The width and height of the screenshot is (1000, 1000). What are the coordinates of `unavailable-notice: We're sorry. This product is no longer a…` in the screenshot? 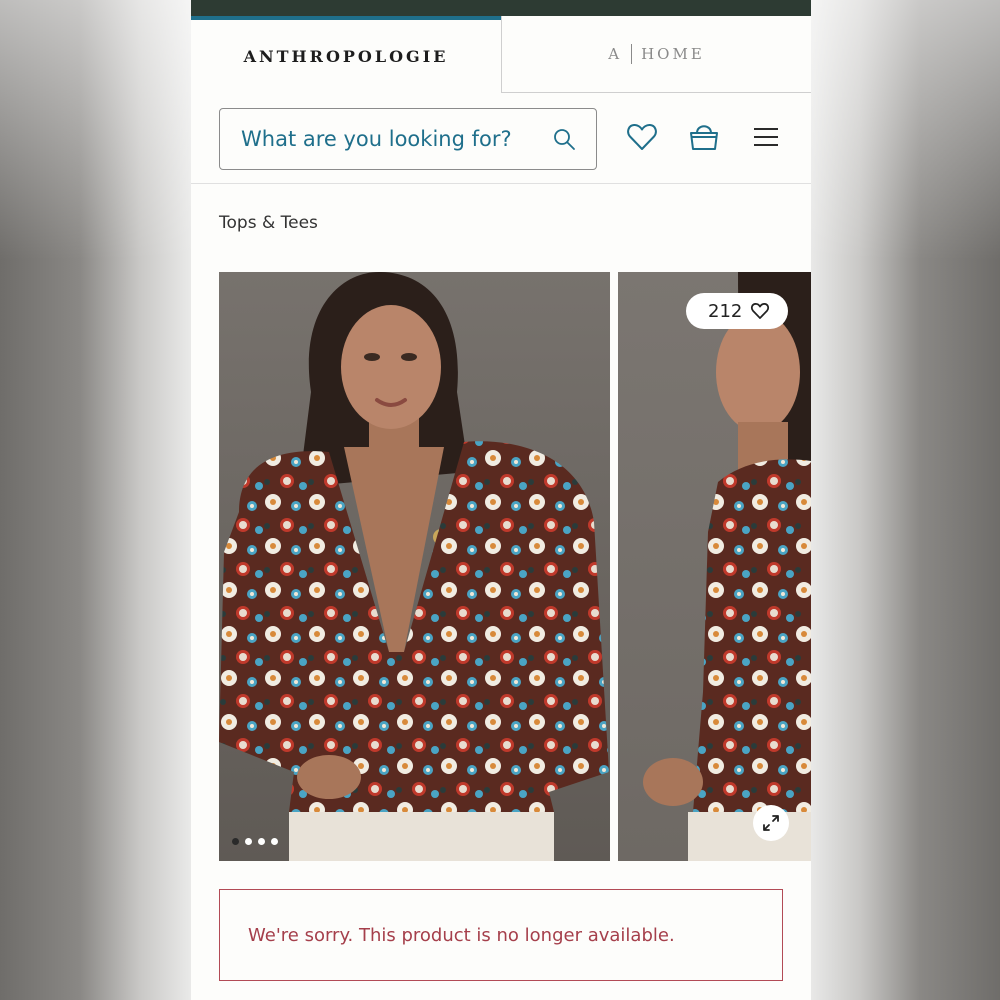 It's located at (501, 935).